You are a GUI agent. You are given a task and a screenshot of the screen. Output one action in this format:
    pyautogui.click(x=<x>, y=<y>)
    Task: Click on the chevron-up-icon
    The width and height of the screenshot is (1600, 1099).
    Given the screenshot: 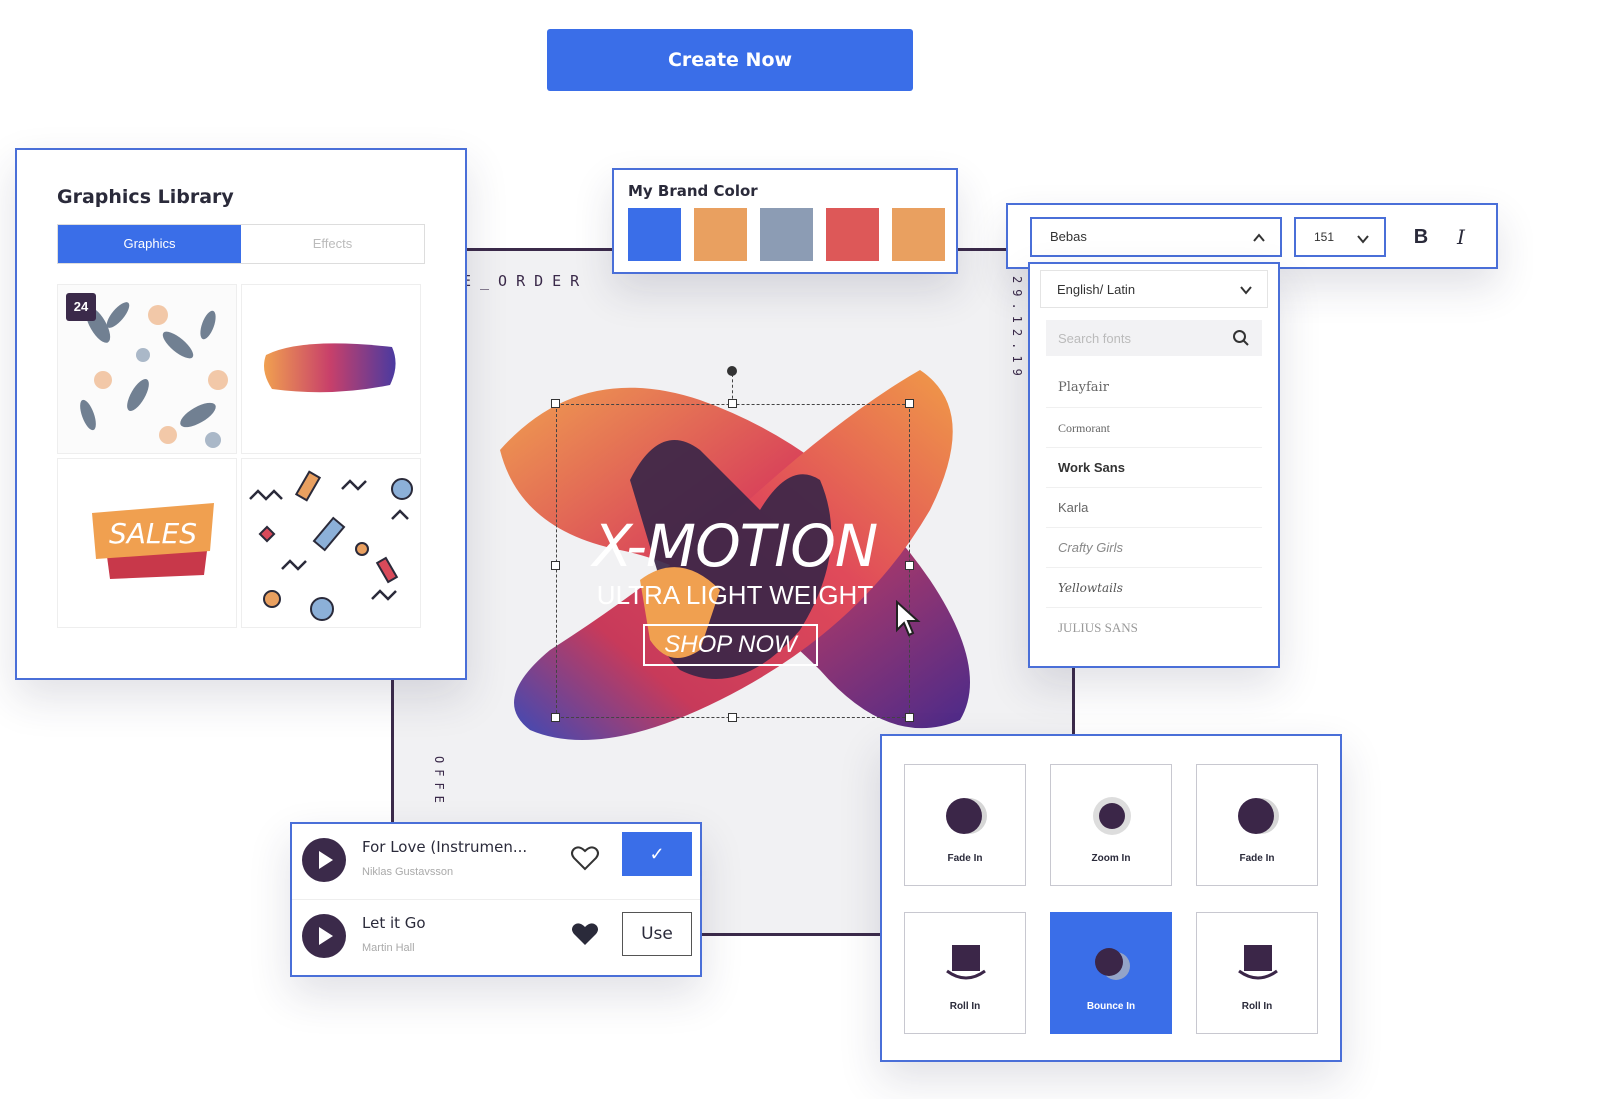 What is the action you would take?
    pyautogui.click(x=1259, y=237)
    